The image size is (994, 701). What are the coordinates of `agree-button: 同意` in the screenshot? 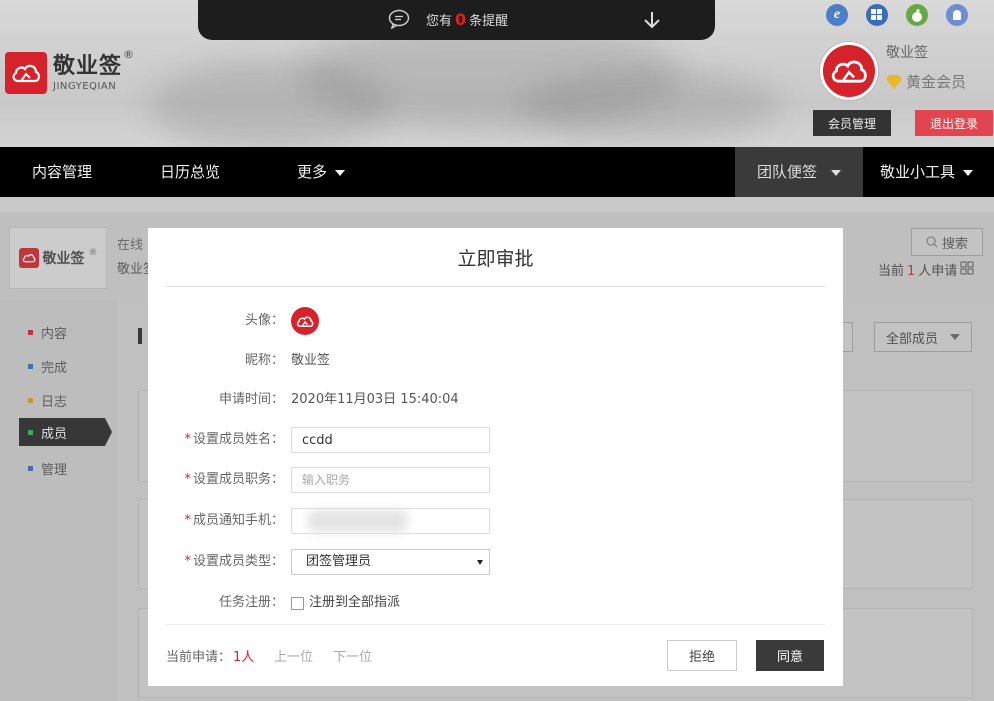 It's located at (790, 655).